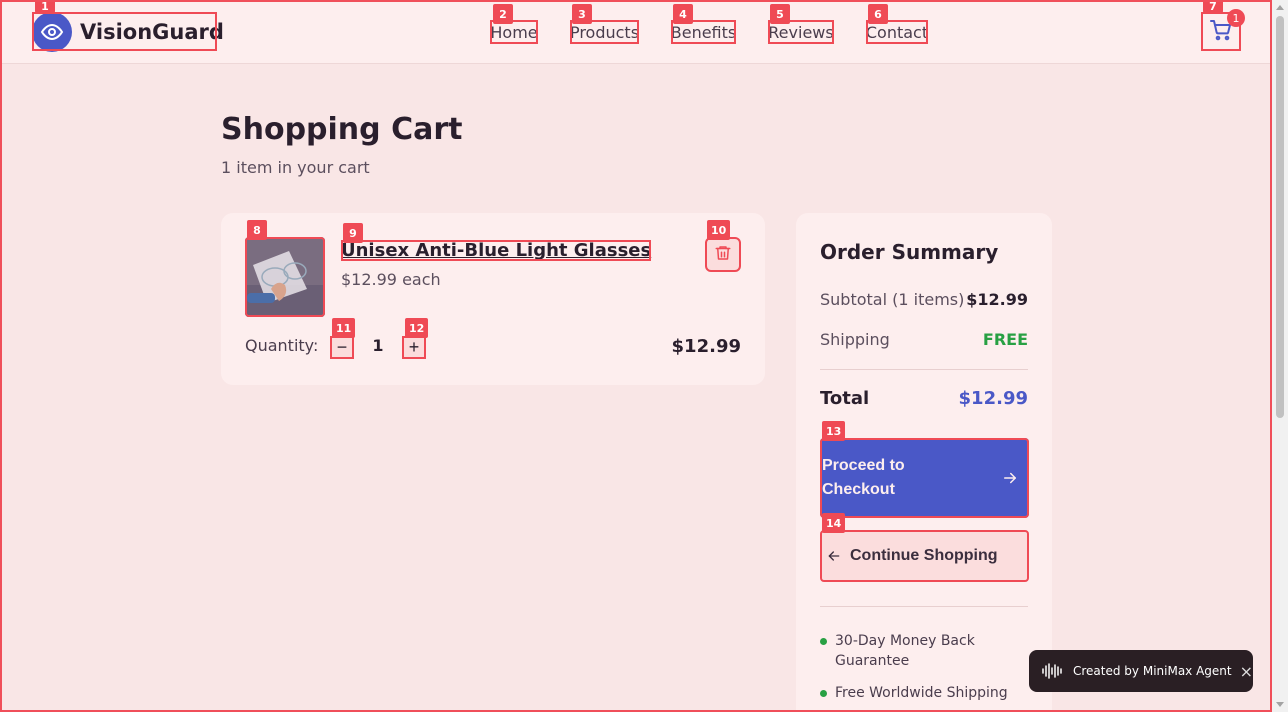 This screenshot has height=712, width=1288. I want to click on total-row: Total $12.99, so click(924, 398).